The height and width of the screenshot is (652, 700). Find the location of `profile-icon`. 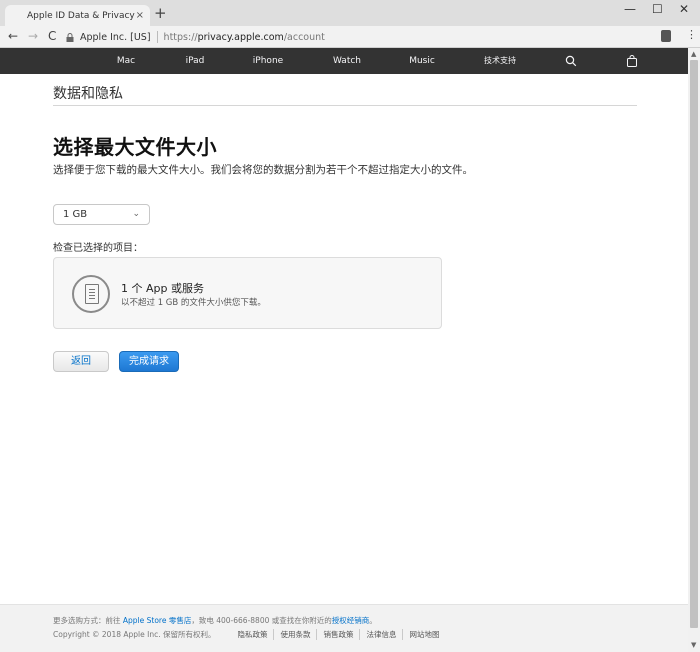

profile-icon is located at coordinates (666, 36).